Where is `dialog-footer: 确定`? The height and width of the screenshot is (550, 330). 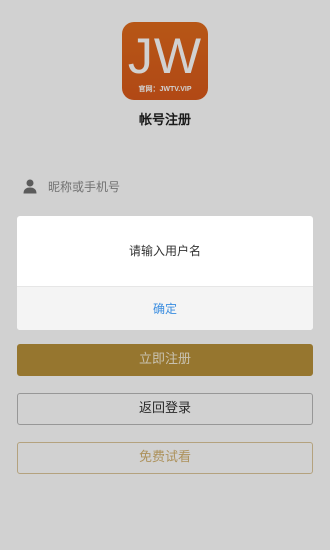 dialog-footer: 确定 is located at coordinates (165, 308).